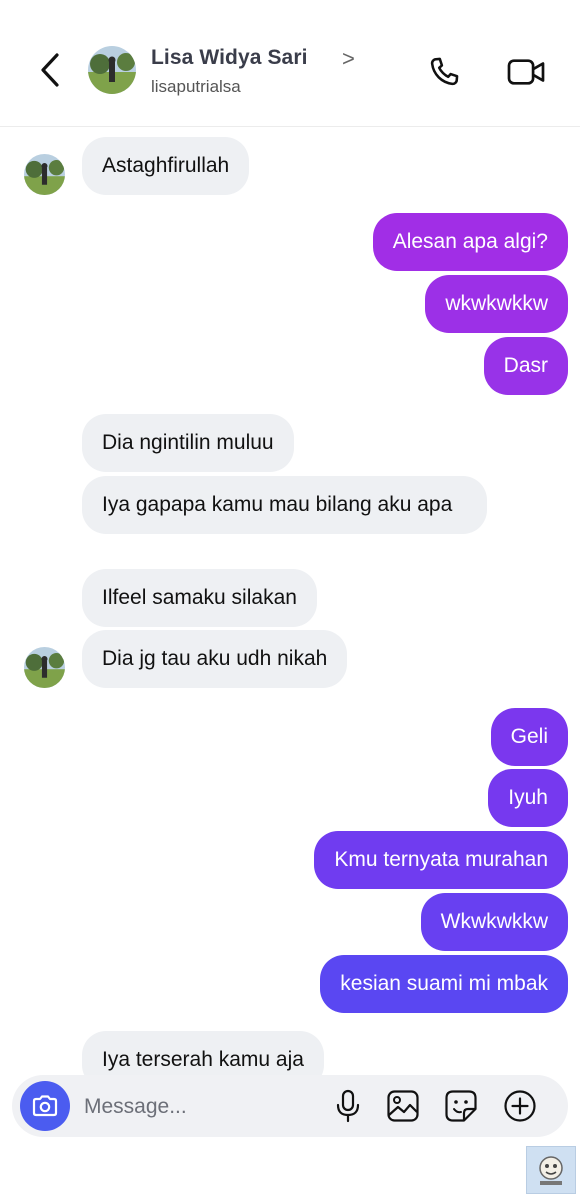 This screenshot has height=1200, width=580. What do you see at coordinates (188, 443) in the screenshot?
I see `incoming-message: Dia ngintilin muluu` at bounding box center [188, 443].